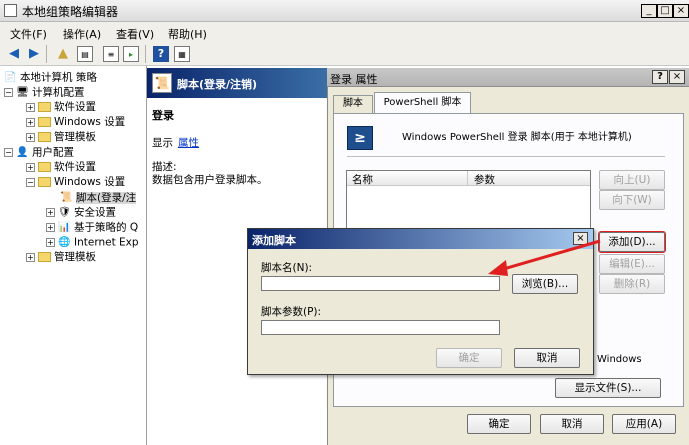 This screenshot has height=445, width=689. I want to click on properties-title: 登录 属性, so click(354, 79).